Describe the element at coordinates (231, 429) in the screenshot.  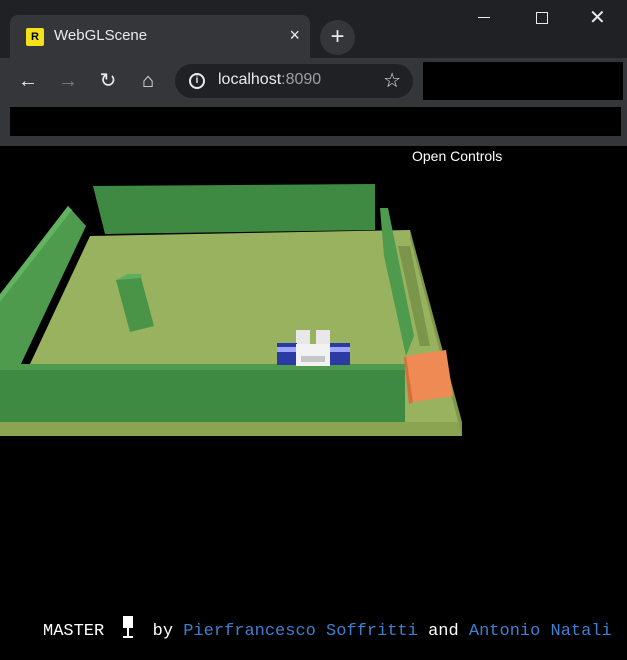
I see `floor-front-edge` at that location.